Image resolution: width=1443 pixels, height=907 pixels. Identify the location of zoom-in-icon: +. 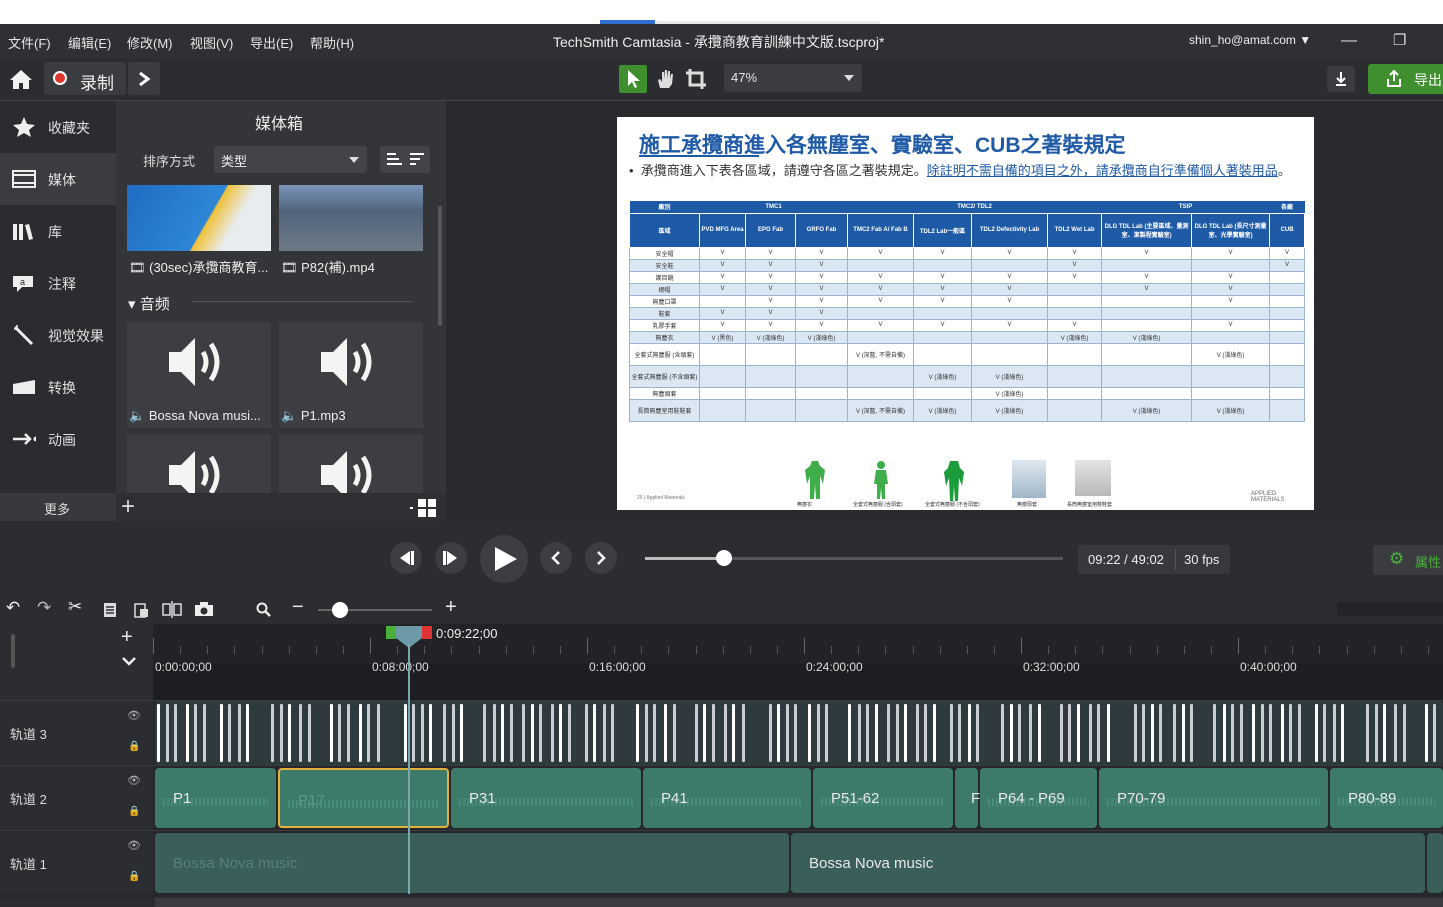
(451, 607).